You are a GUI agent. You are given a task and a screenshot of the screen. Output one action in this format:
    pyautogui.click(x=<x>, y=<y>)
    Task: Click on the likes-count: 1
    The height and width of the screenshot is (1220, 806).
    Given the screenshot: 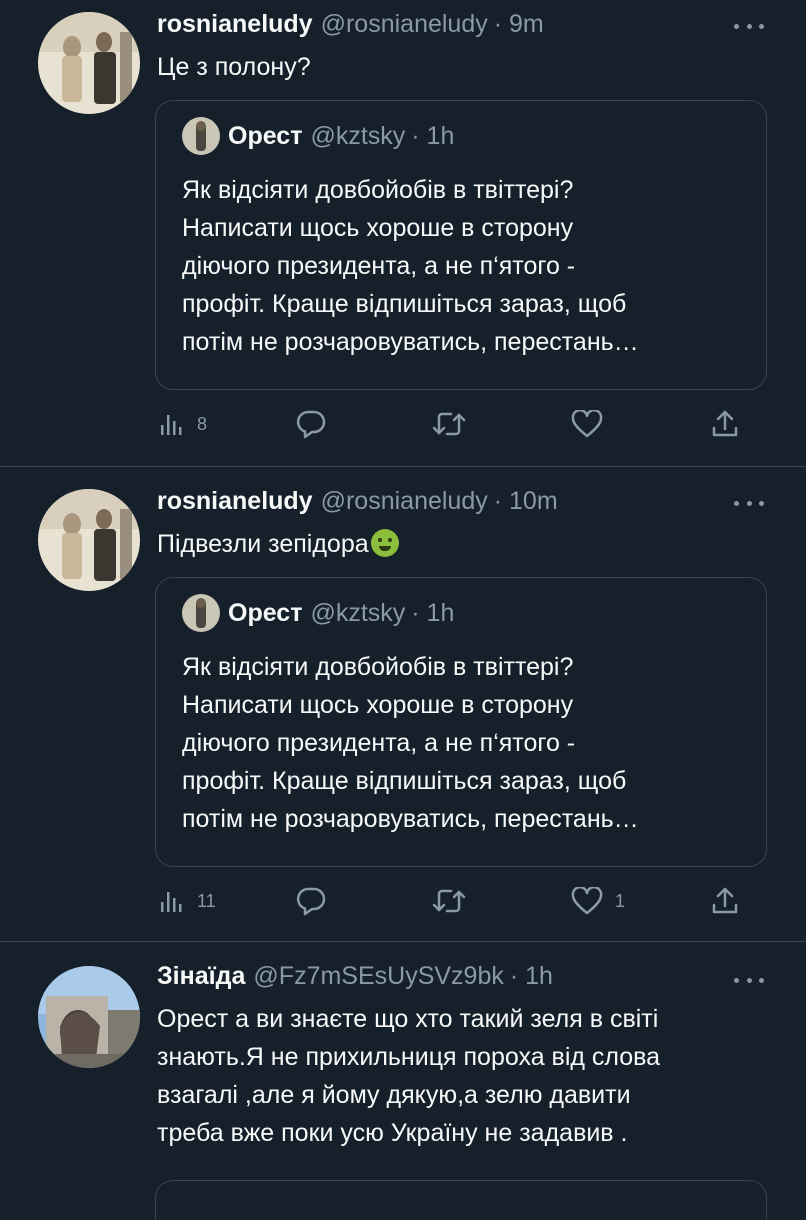 What is the action you would take?
    pyautogui.click(x=620, y=900)
    